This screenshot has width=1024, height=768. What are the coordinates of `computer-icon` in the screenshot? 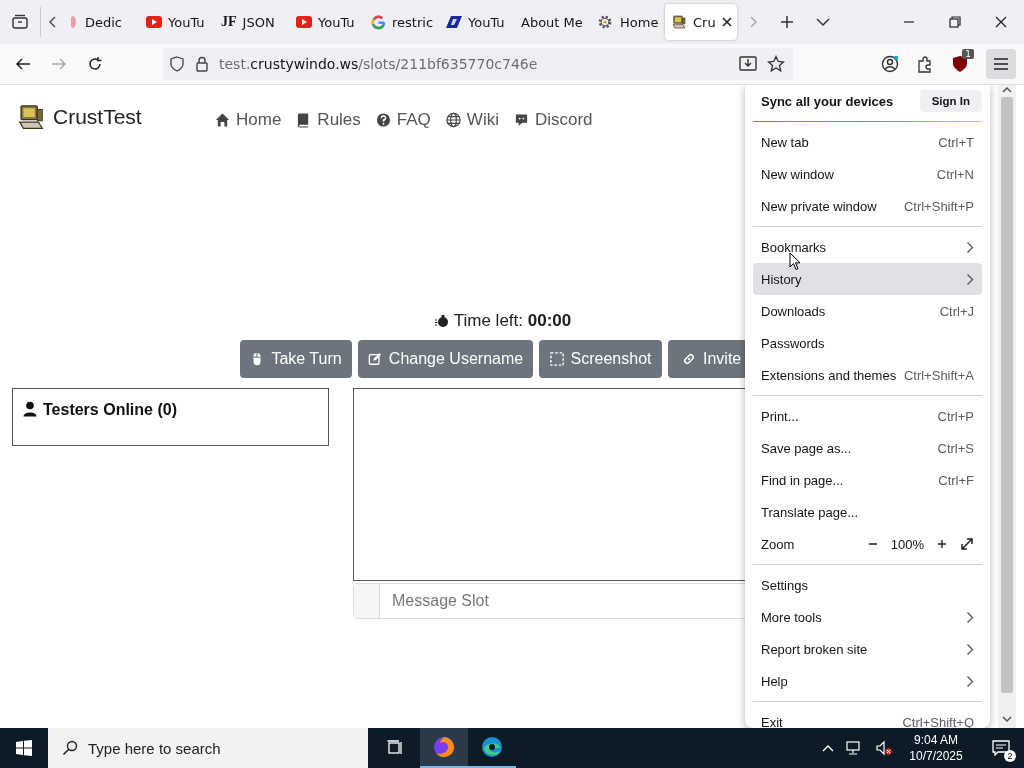 It's located at (679, 22).